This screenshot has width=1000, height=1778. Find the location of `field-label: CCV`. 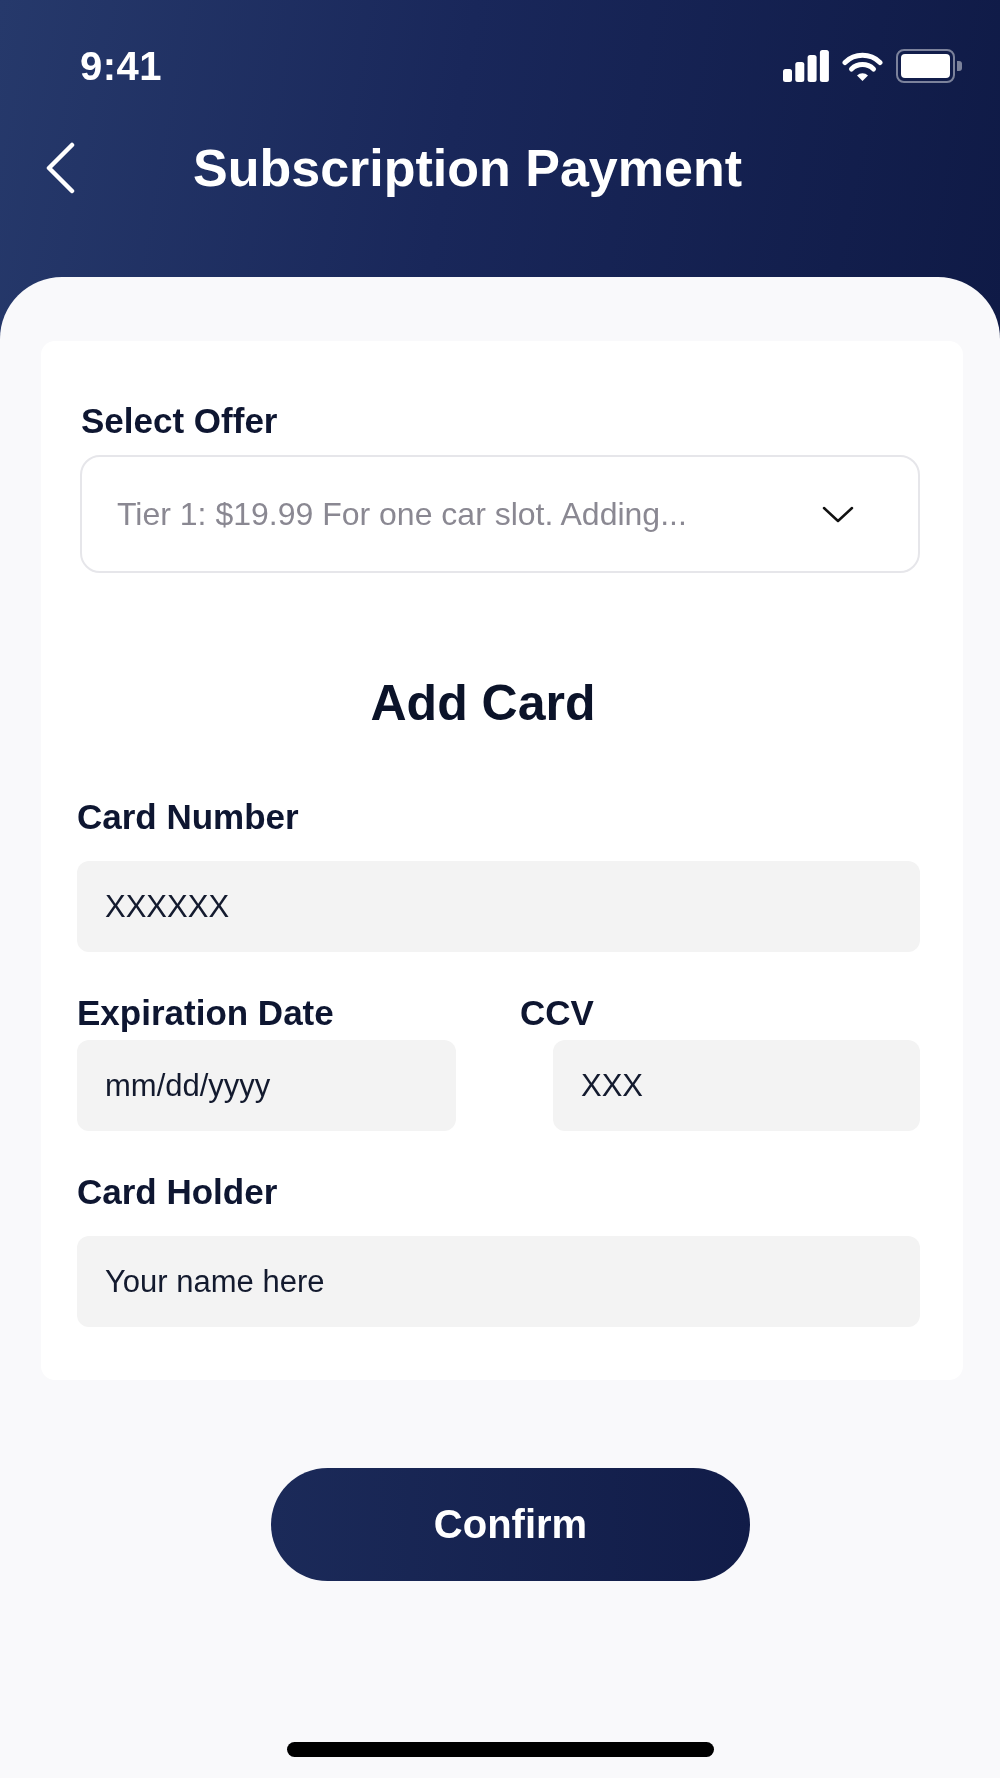

field-label: CCV is located at coordinates (557, 1013).